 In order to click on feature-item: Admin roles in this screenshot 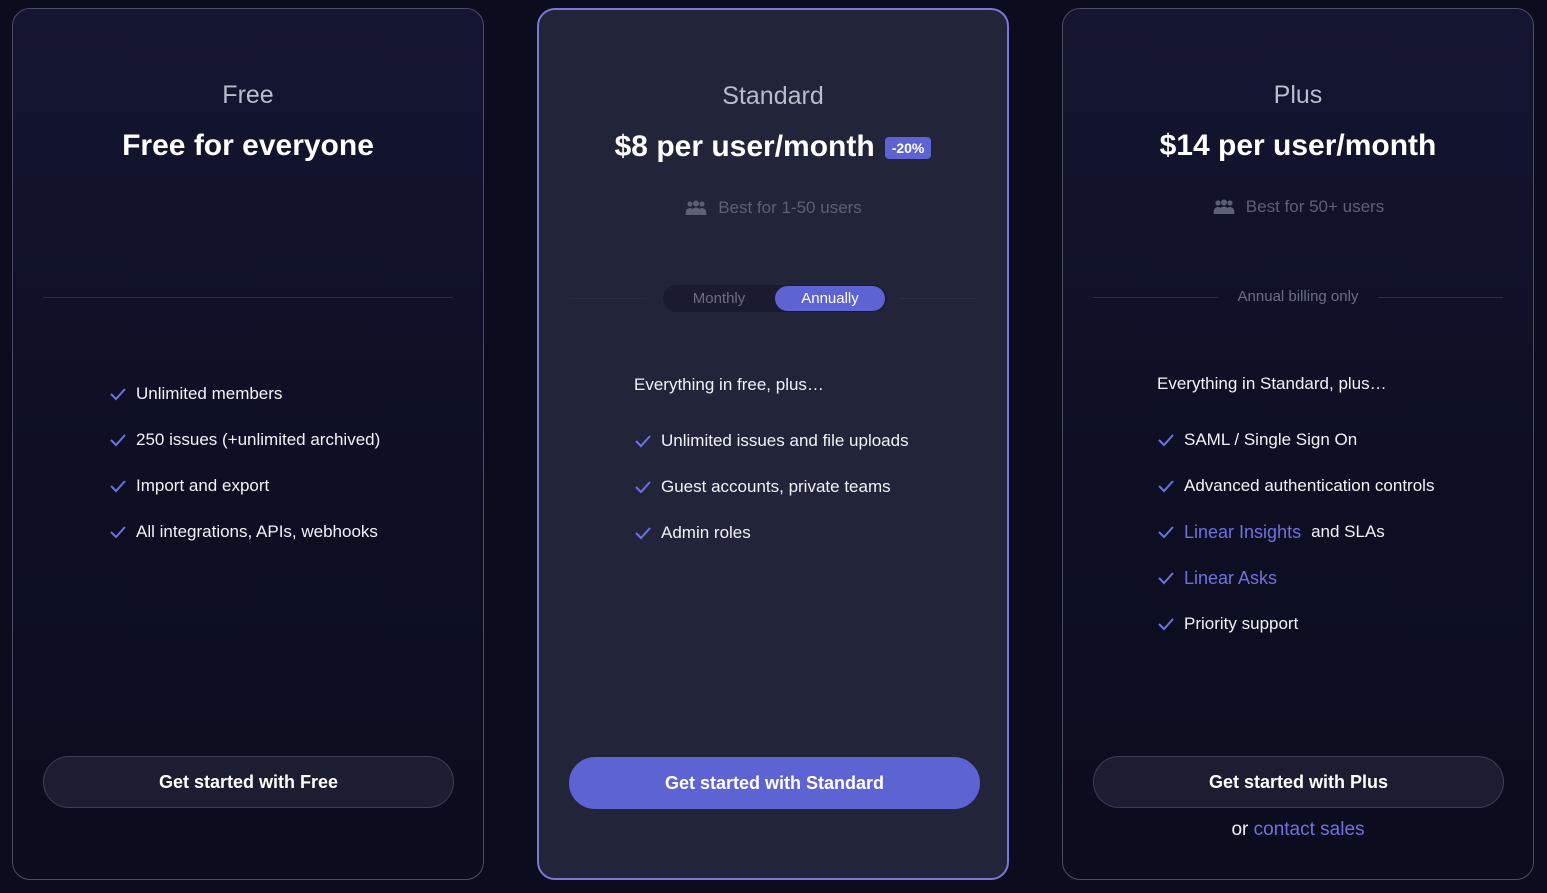, I will do `click(771, 533)`.